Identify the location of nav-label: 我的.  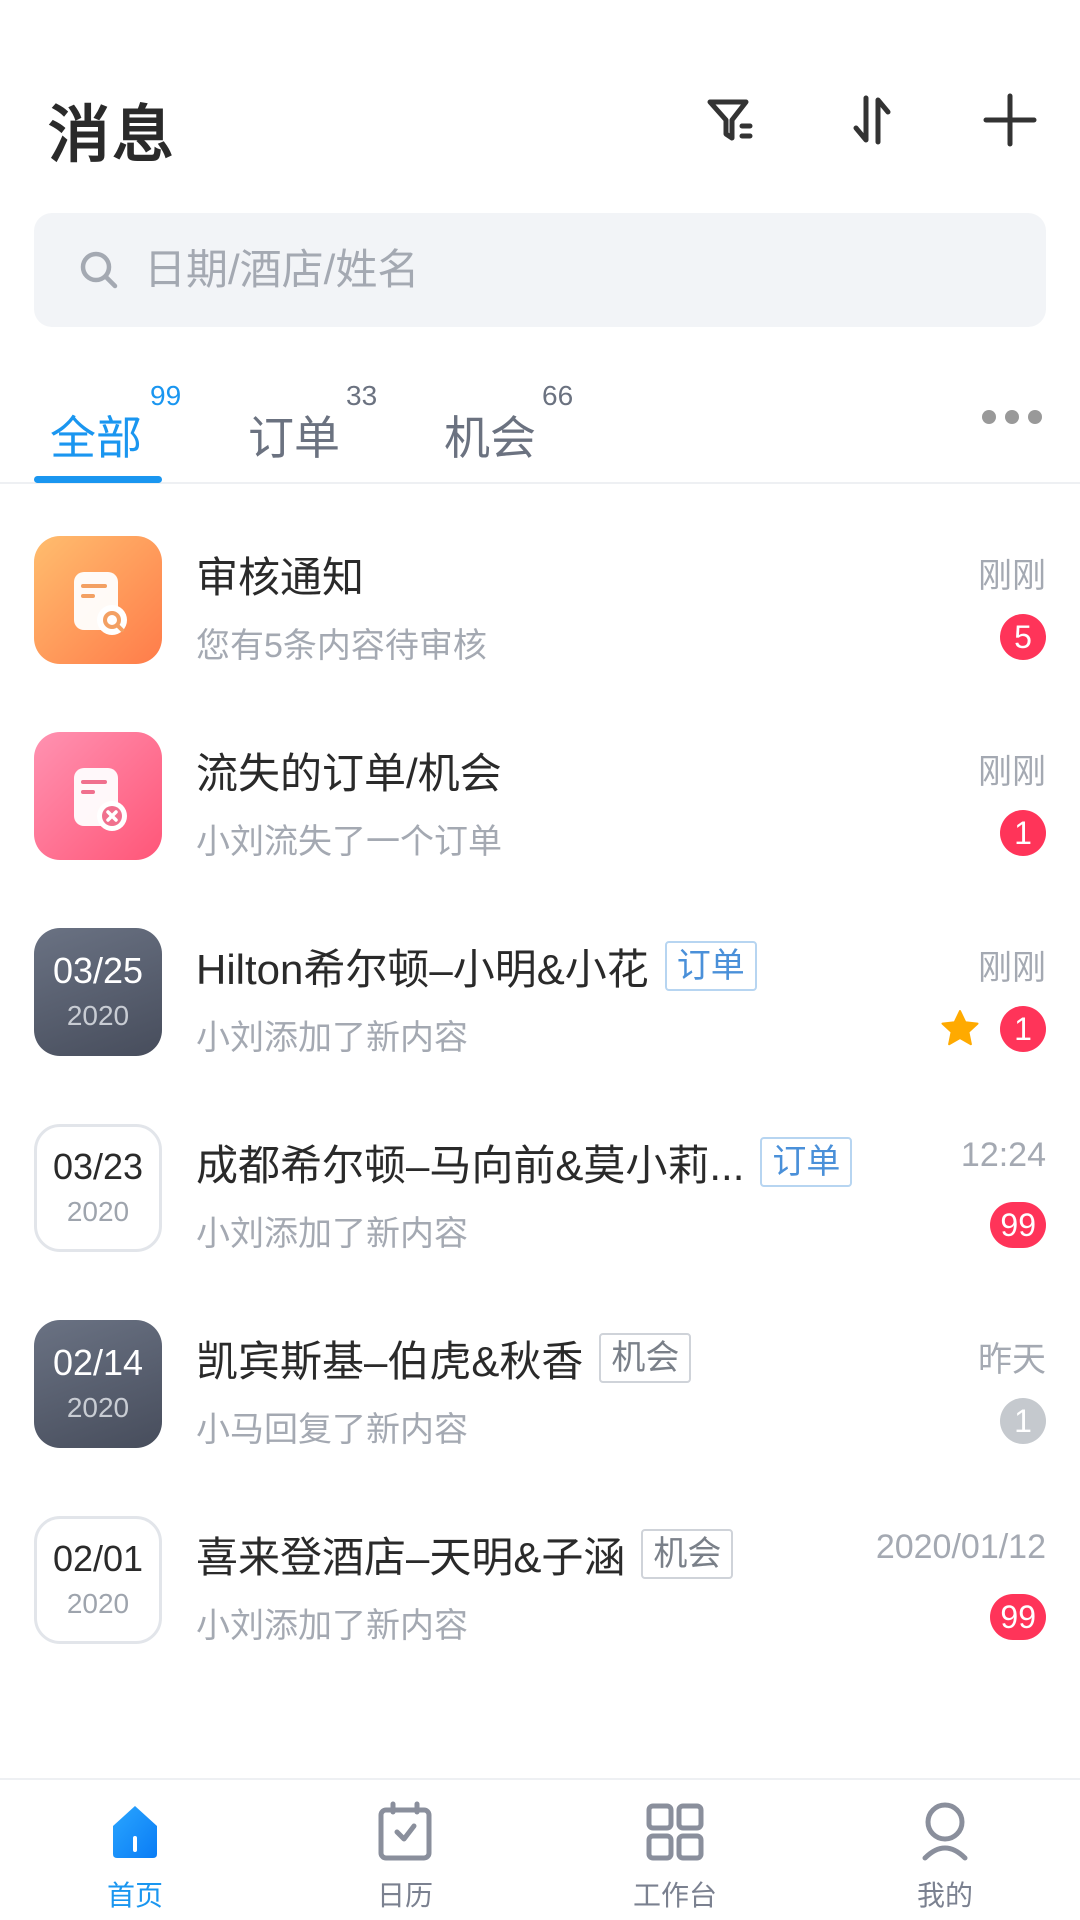
(944, 1895).